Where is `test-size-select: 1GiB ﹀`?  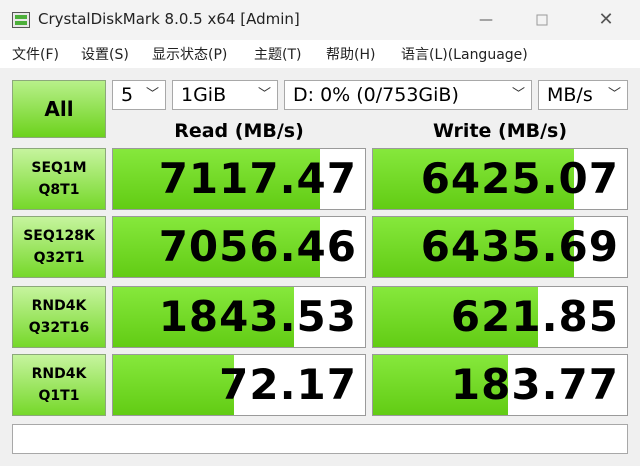
test-size-select: 1GiB ﹀ is located at coordinates (225, 95).